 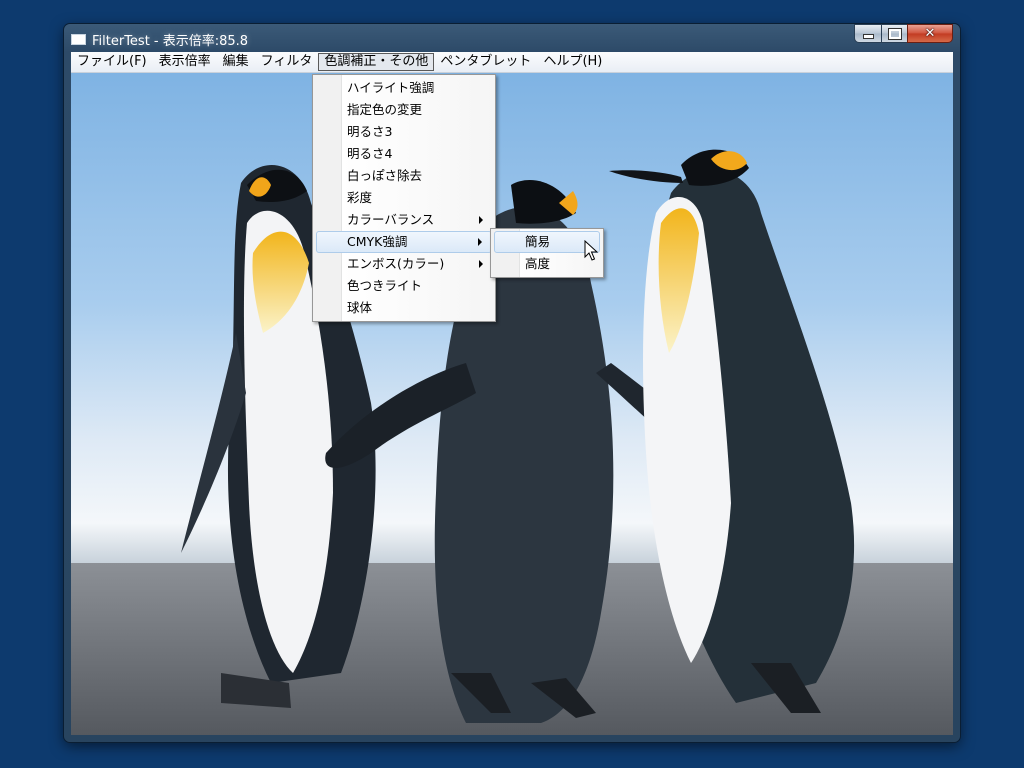 I want to click on close-icon: ✕, so click(x=930, y=33).